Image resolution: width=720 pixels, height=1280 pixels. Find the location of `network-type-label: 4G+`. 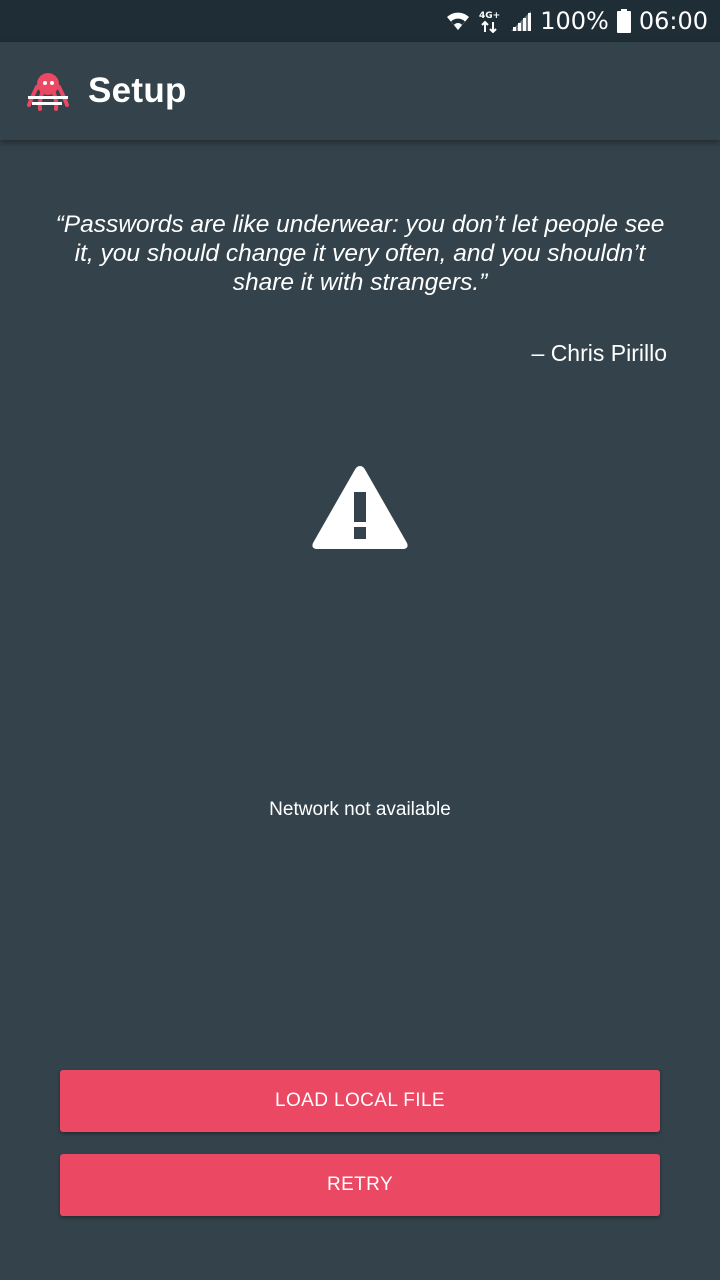

network-type-label: 4G+ is located at coordinates (489, 16).